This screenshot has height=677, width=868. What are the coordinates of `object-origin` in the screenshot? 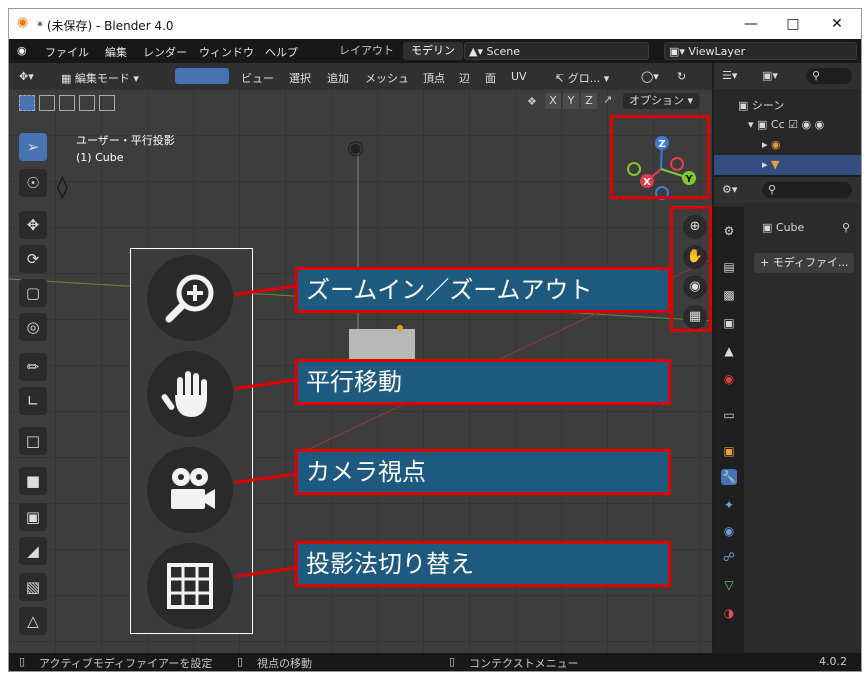 It's located at (400, 328).